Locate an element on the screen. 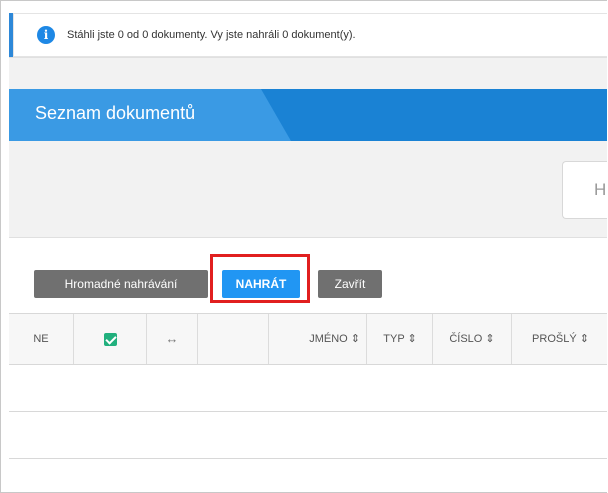 This screenshot has width=608, height=493. column-number: ČÍSLO ⇕ is located at coordinates (472, 339).